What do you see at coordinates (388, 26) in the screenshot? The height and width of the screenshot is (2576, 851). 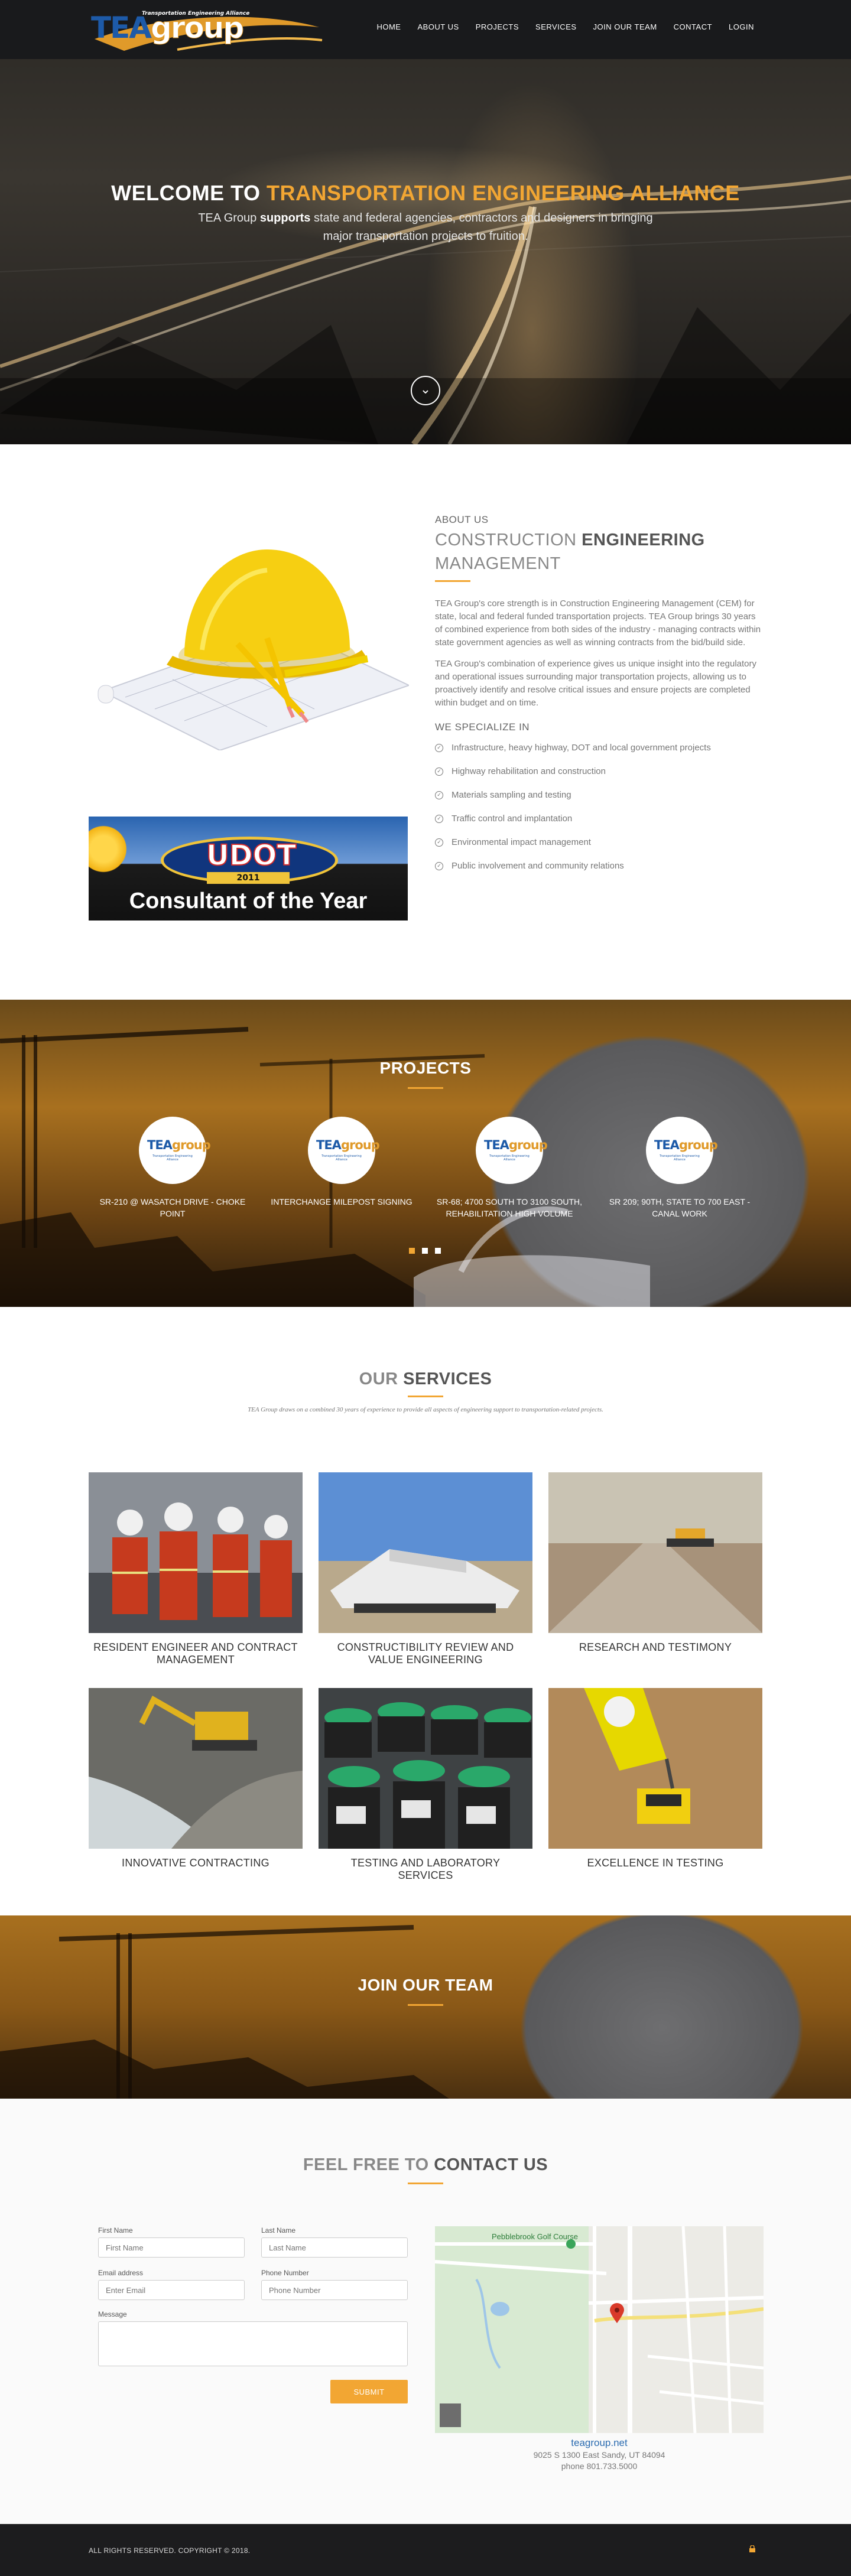 I see `nav-home: HOME` at bounding box center [388, 26].